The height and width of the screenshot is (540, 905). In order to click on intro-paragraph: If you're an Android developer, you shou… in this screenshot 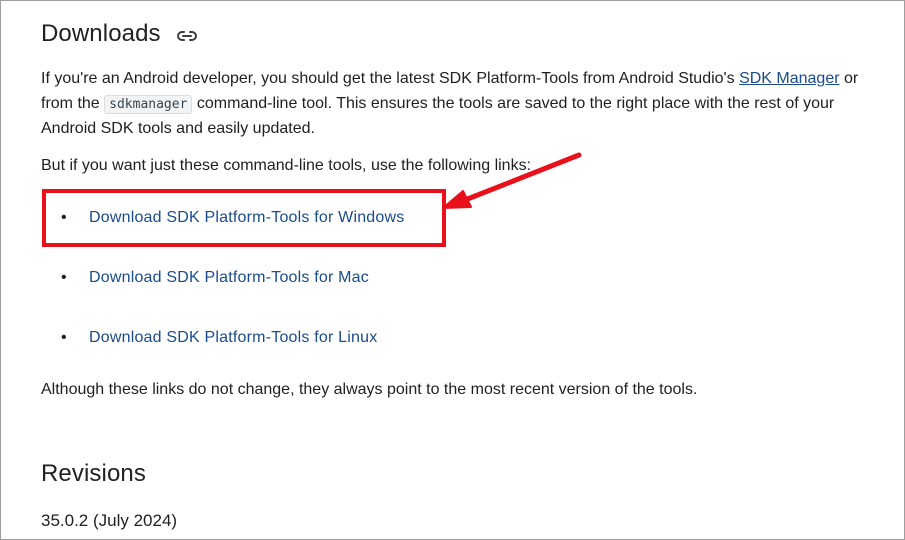, I will do `click(461, 104)`.